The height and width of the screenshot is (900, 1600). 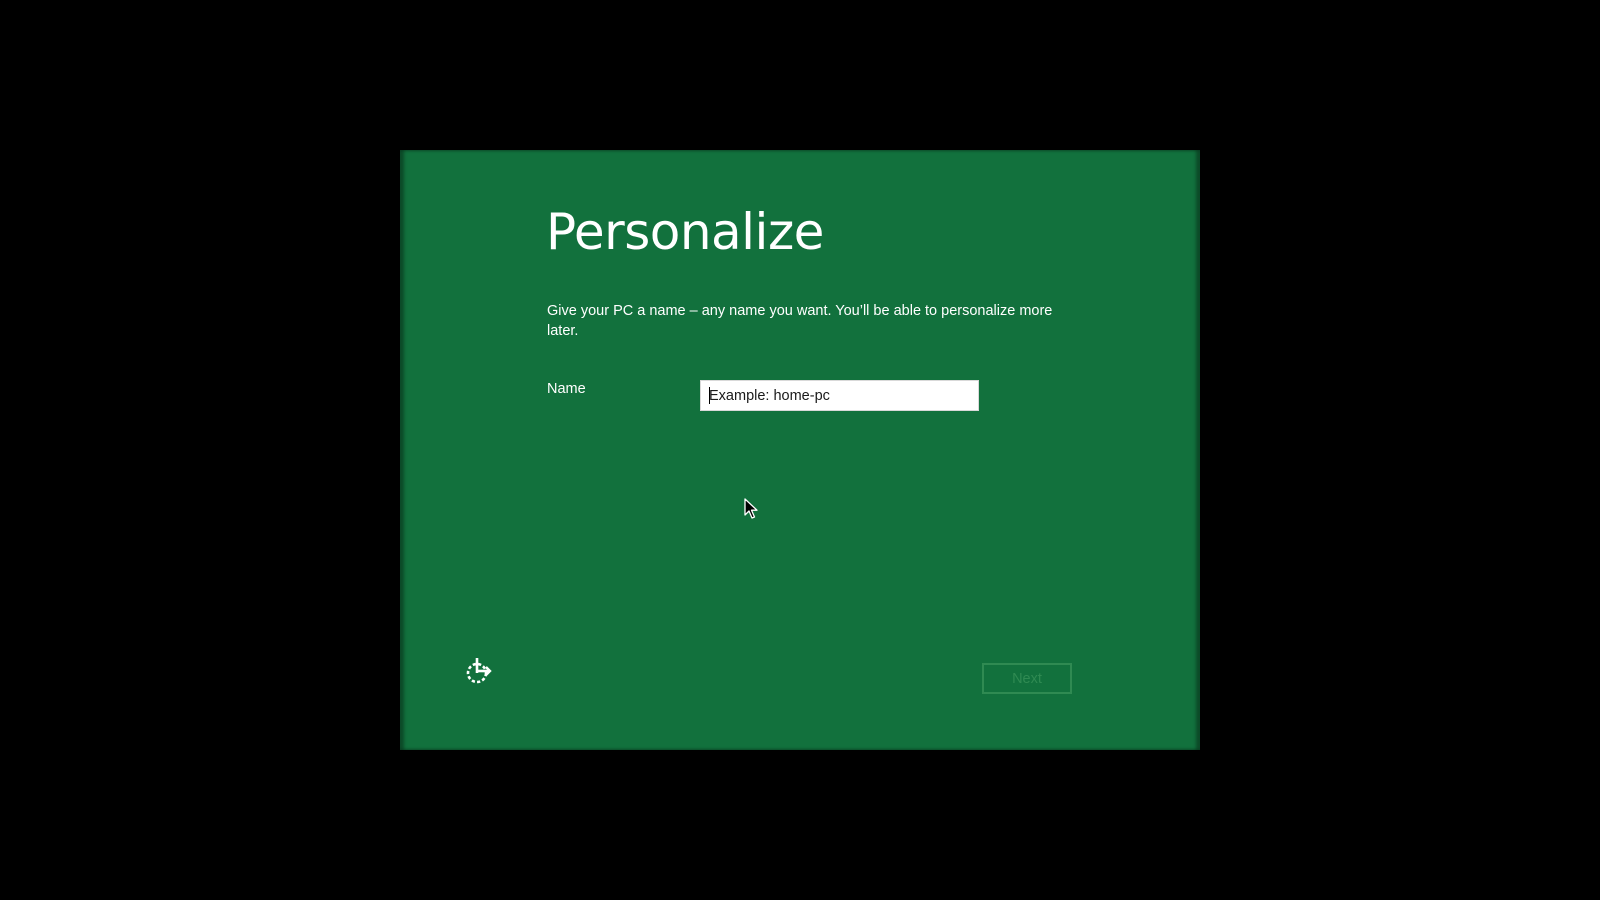 What do you see at coordinates (479, 671) in the screenshot?
I see `ease-of-access-icon` at bounding box center [479, 671].